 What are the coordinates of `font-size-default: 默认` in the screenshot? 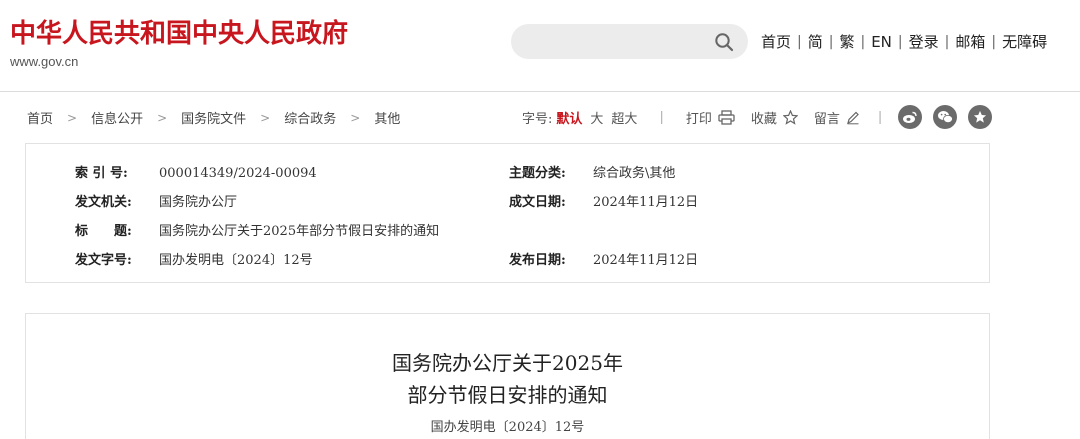 It's located at (569, 117).